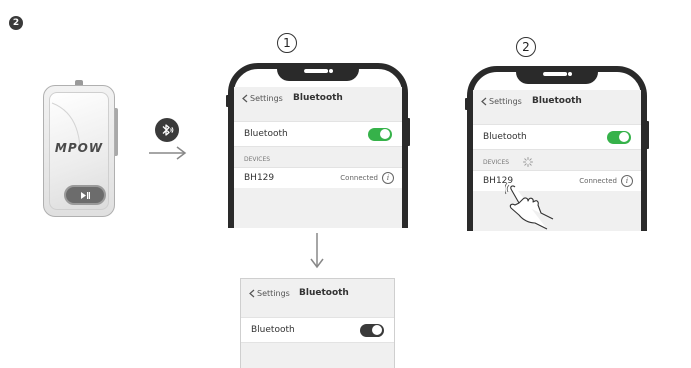 The width and height of the screenshot is (691, 368). I want to click on devices-header-label: DEVICES, so click(496, 162).